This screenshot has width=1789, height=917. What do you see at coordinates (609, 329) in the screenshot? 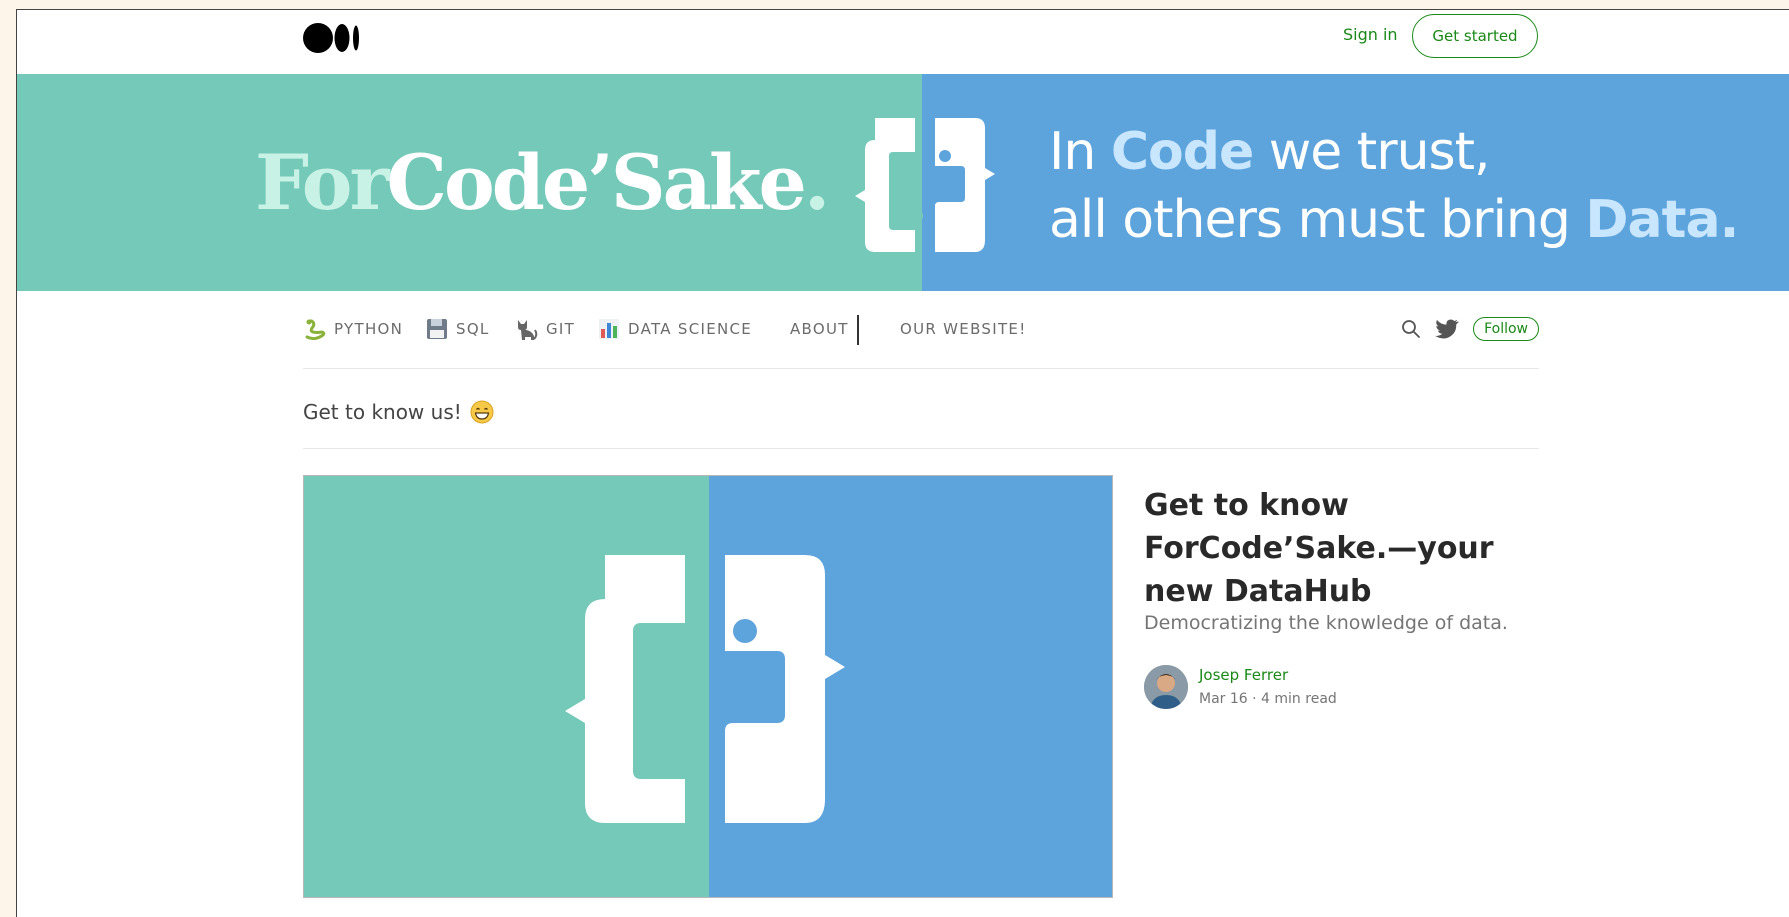
I see `bar-chart-icon` at bounding box center [609, 329].